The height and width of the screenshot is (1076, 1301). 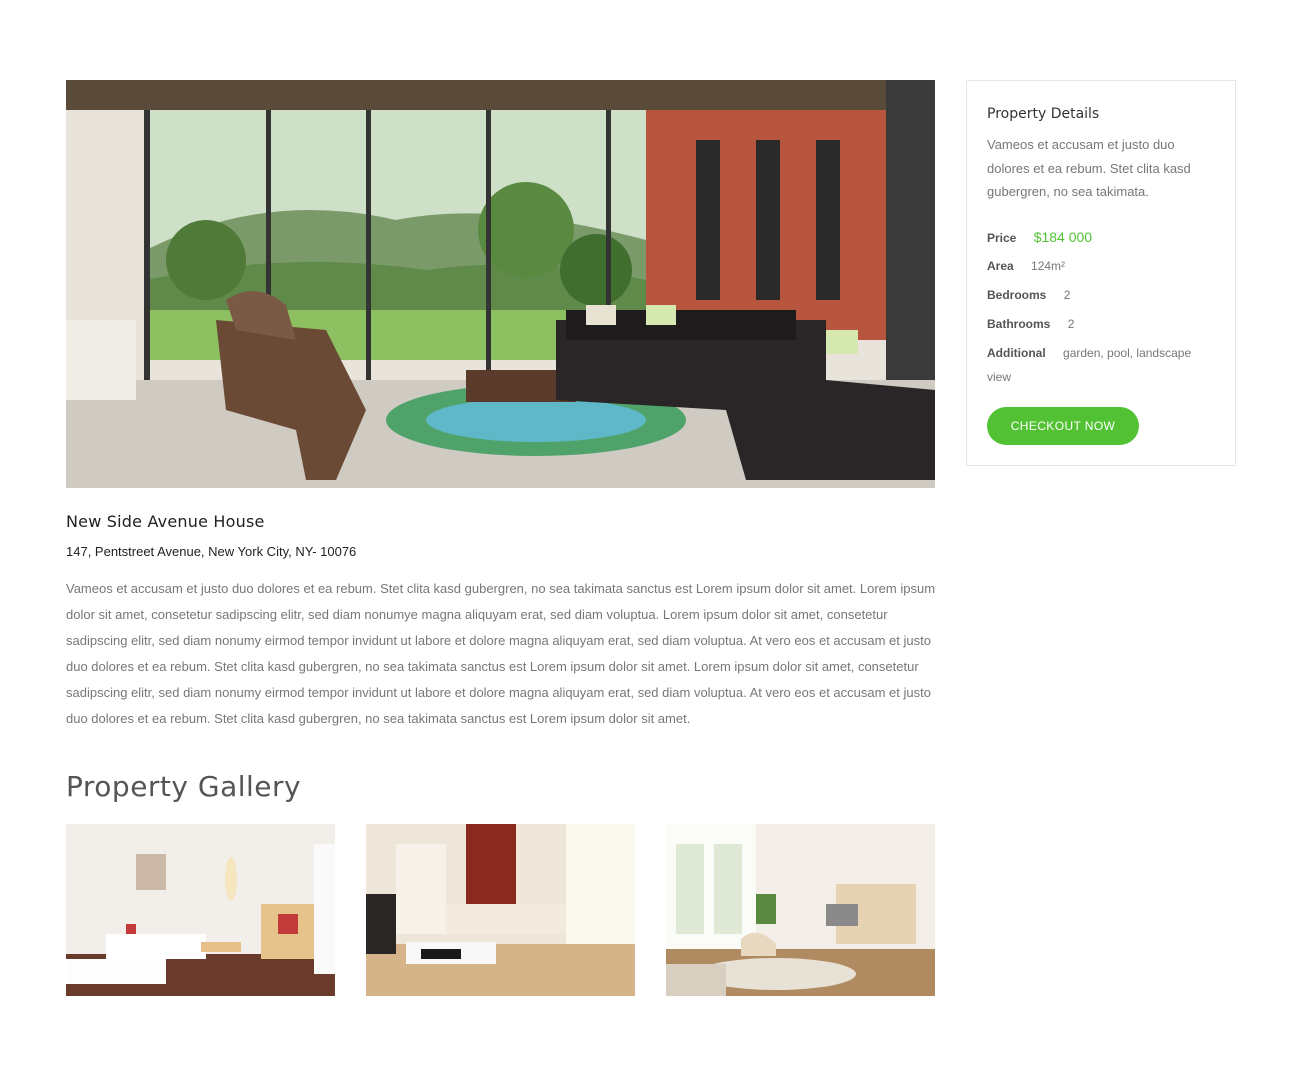 I want to click on spec-bathrooms-label: Bathrooms, so click(x=1019, y=324).